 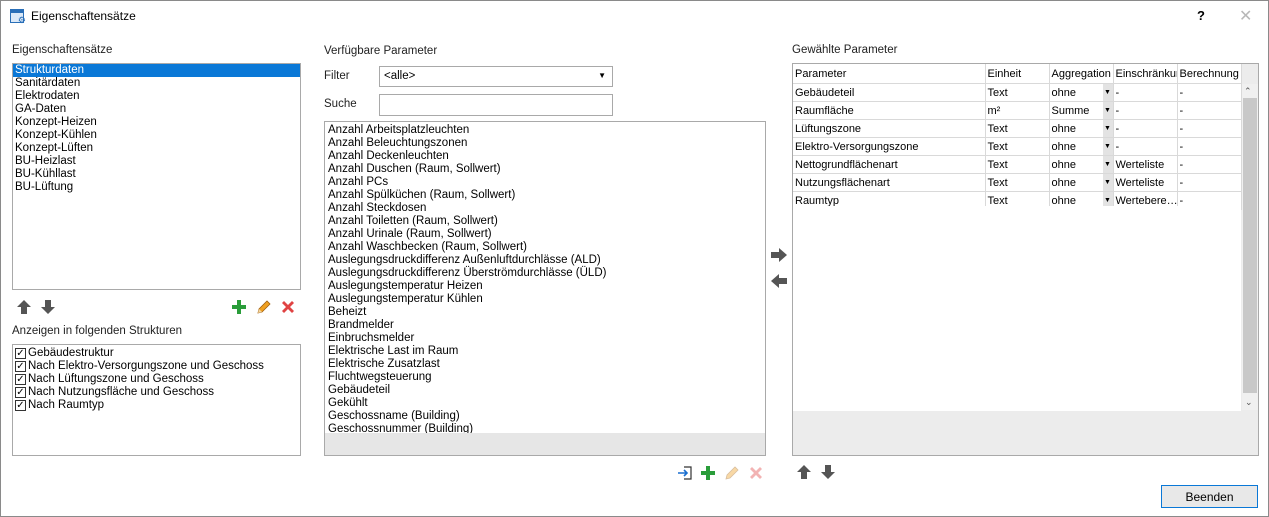 I want to click on param-list-item: Elektrische Last im Raum, so click(x=545, y=351).